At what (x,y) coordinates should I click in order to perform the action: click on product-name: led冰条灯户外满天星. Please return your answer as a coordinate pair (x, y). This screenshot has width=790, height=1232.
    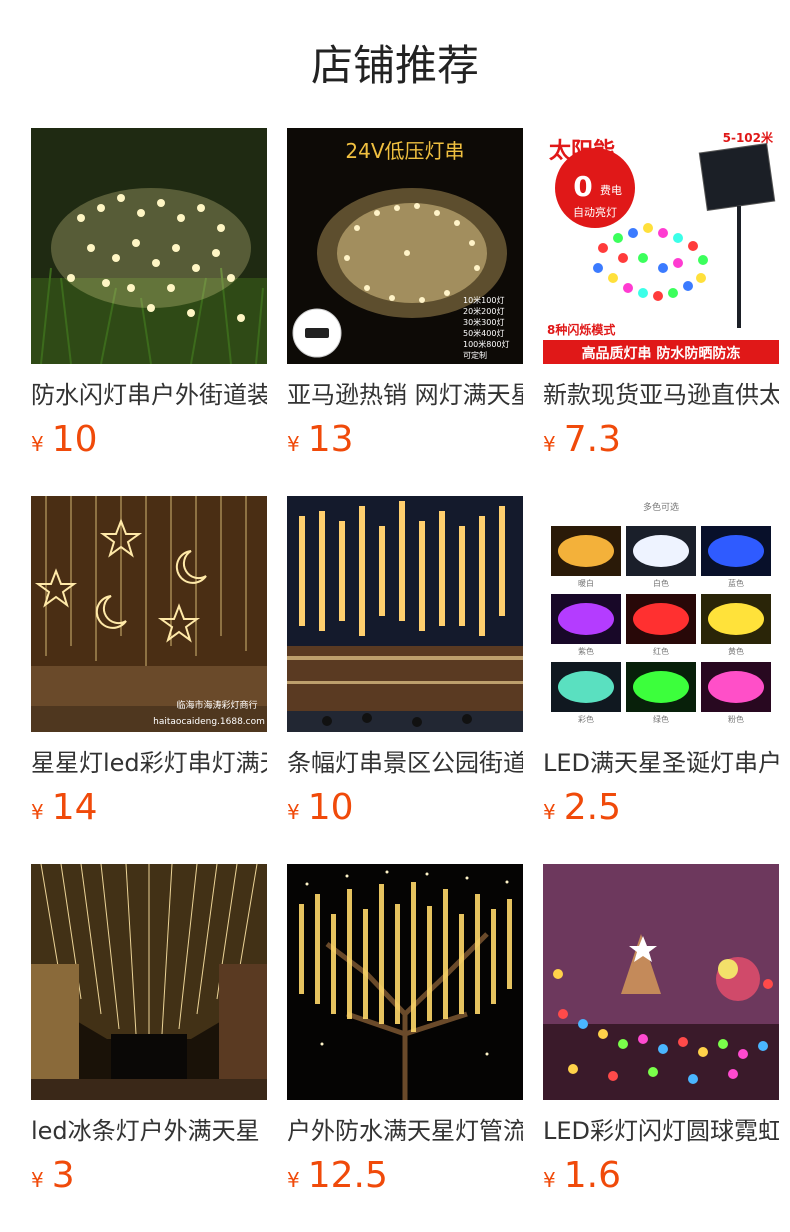
    Looking at the image, I should click on (149, 1131).